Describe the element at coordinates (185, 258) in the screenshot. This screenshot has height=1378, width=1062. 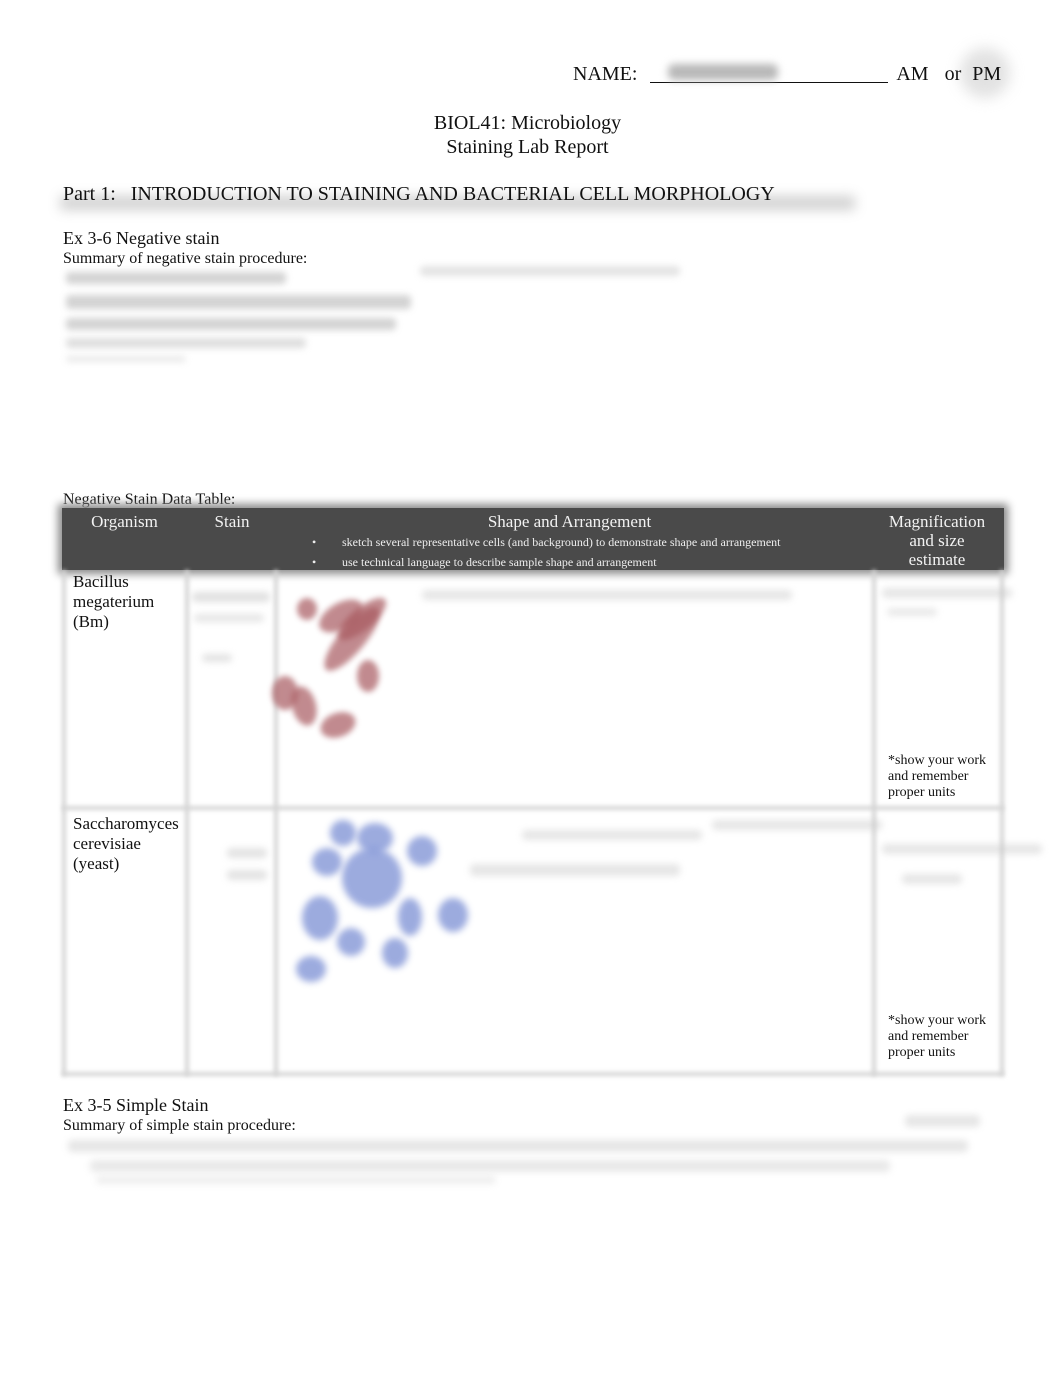
I see `negative-stain-summary-label: Summary of negative stain procedure:` at that location.